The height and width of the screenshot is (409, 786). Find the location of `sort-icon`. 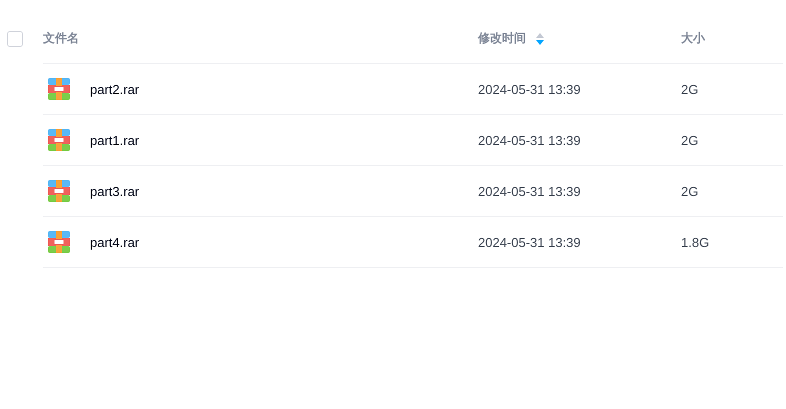

sort-icon is located at coordinates (540, 38).